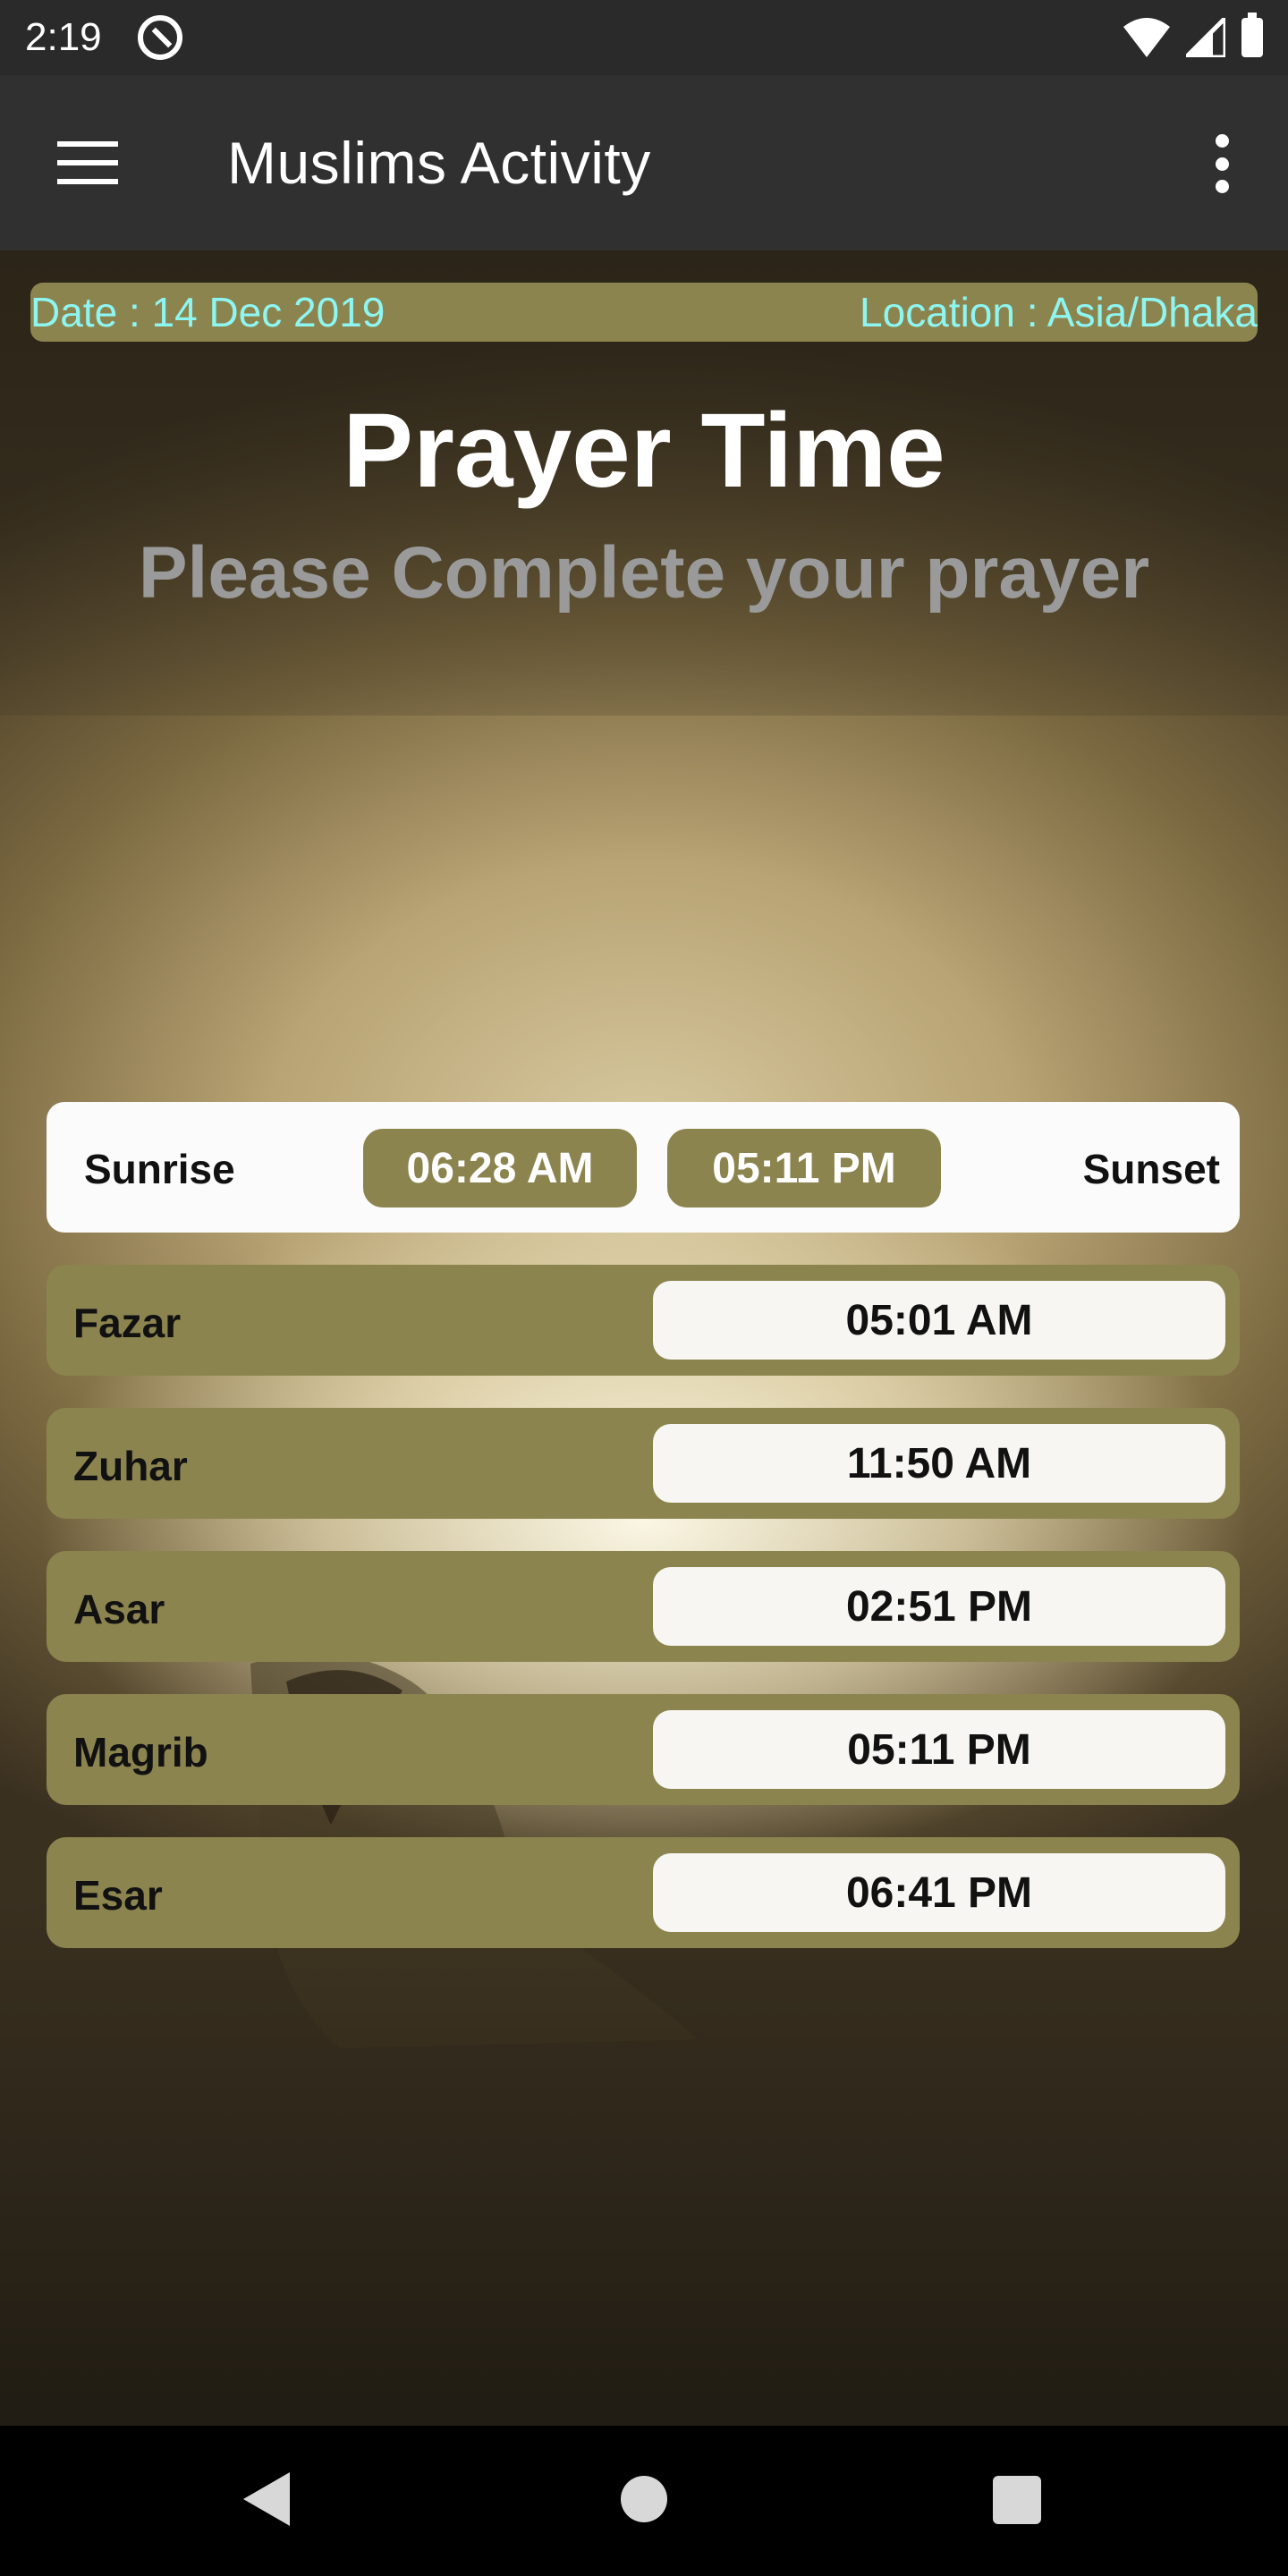 This screenshot has height=2576, width=1288. What do you see at coordinates (939, 1749) in the screenshot?
I see `prayer-time: 05:11 PM` at bounding box center [939, 1749].